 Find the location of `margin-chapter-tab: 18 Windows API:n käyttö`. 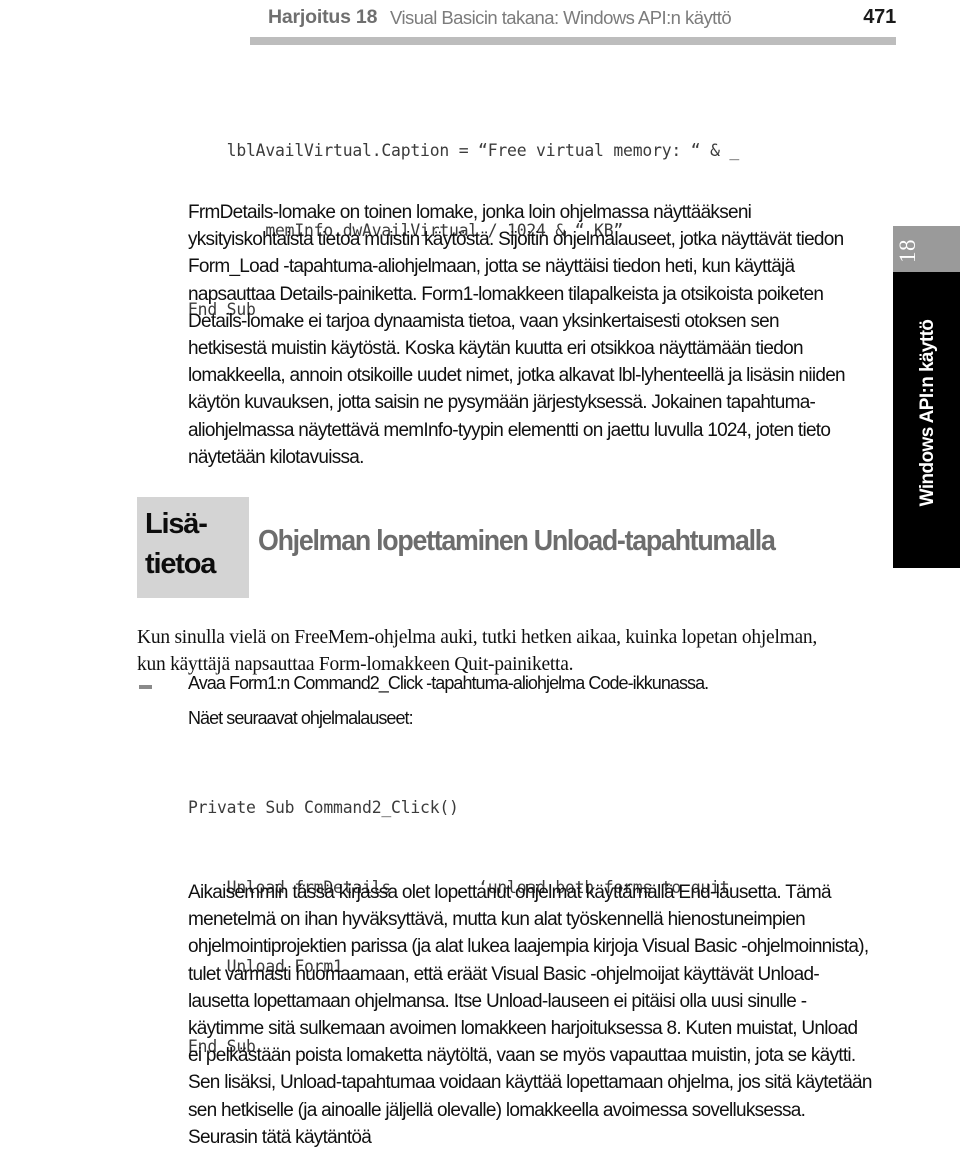

margin-chapter-tab: 18 Windows API:n käyttö is located at coordinates (926, 397).